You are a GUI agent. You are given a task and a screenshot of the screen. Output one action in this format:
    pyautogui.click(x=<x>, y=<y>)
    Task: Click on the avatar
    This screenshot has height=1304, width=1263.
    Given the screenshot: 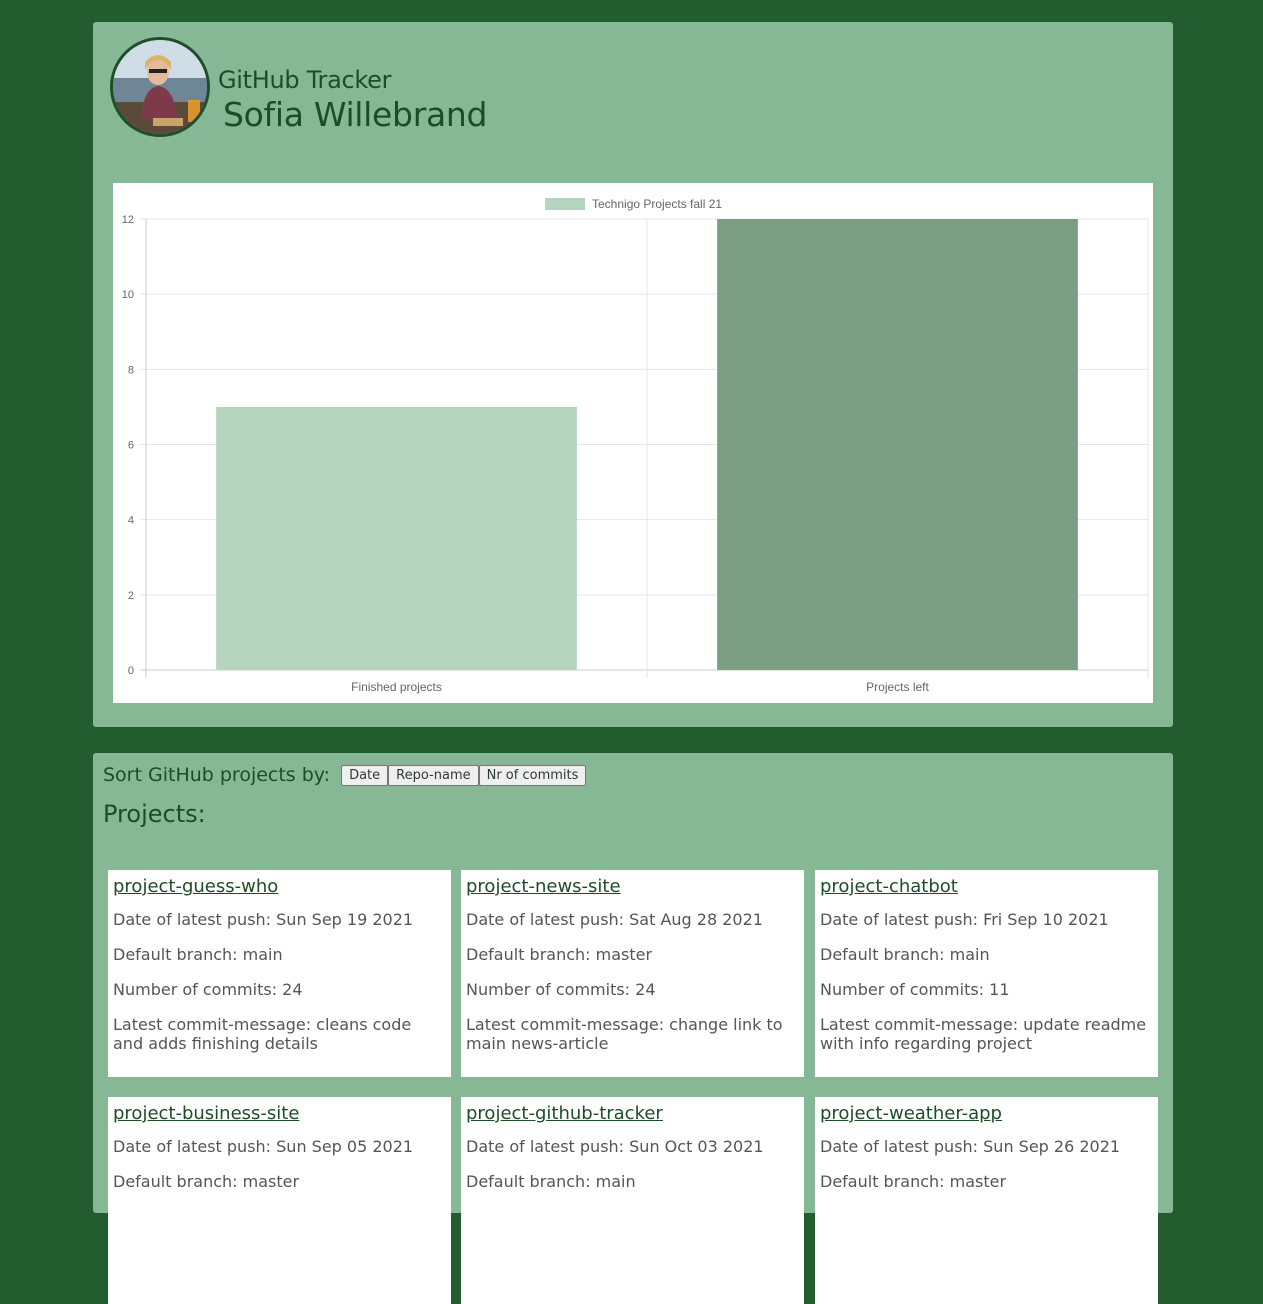 What is the action you would take?
    pyautogui.click(x=160, y=87)
    